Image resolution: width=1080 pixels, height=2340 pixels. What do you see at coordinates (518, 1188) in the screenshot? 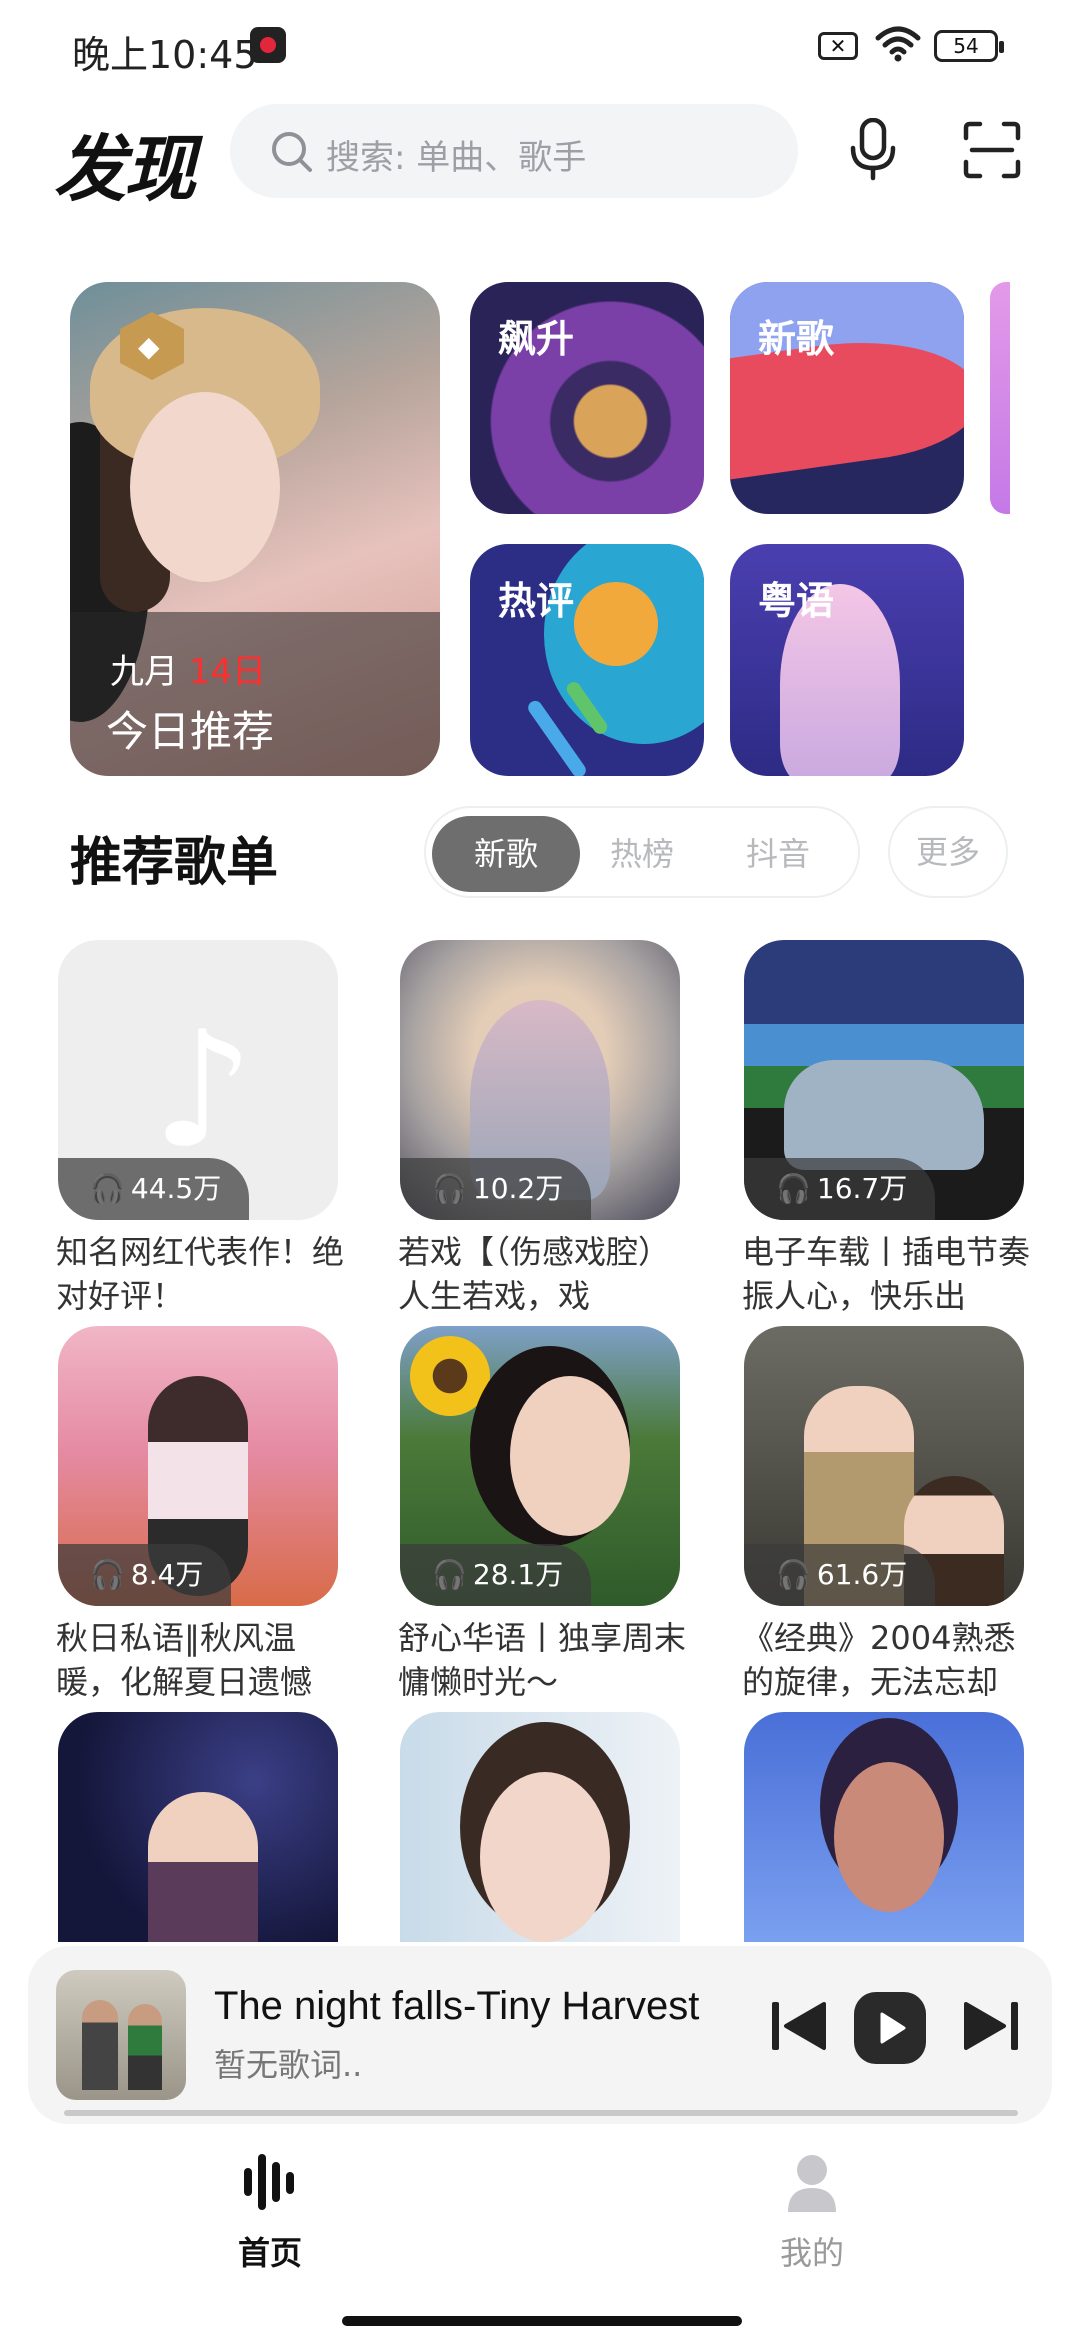
I see `play-count-value: 10.2万` at bounding box center [518, 1188].